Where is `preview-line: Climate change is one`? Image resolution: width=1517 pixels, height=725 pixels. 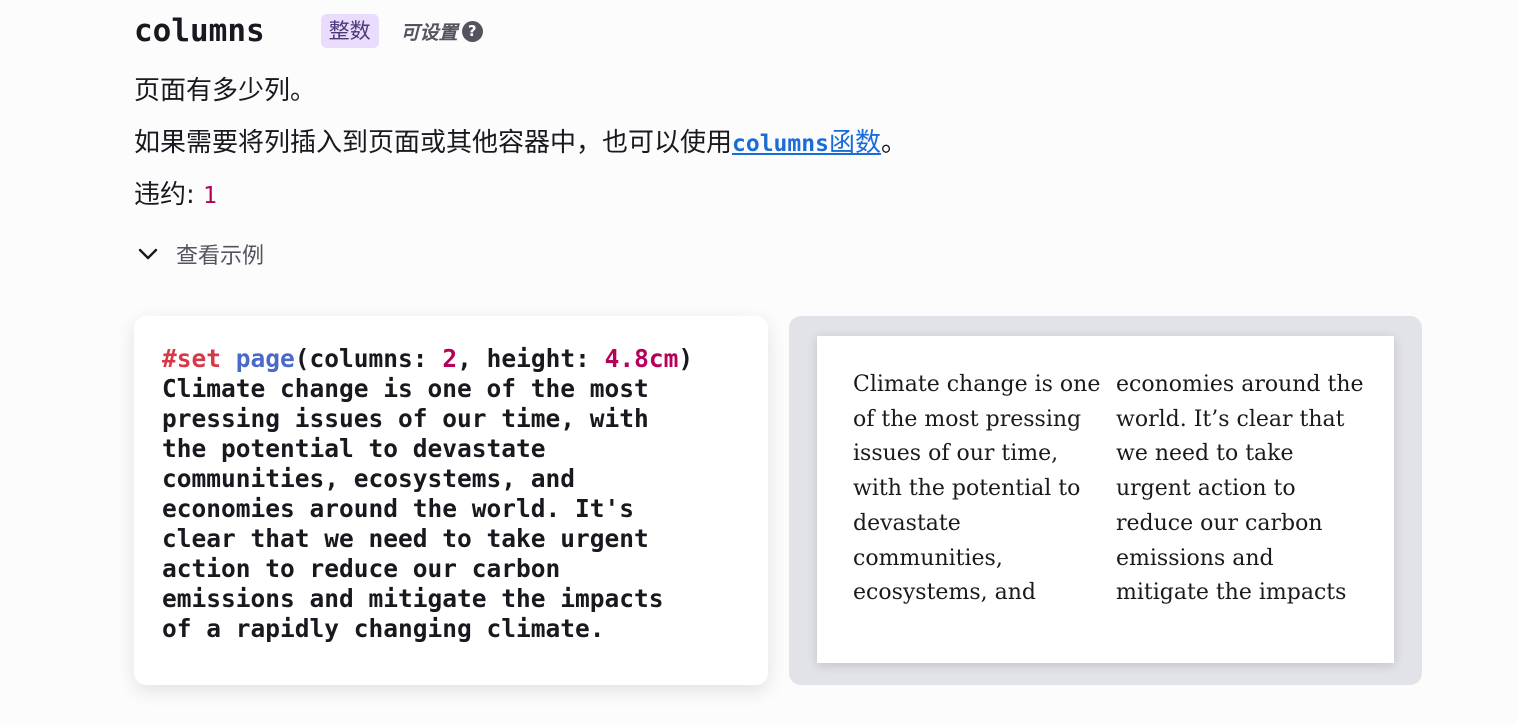 preview-line: Climate change is one is located at coordinates (977, 384).